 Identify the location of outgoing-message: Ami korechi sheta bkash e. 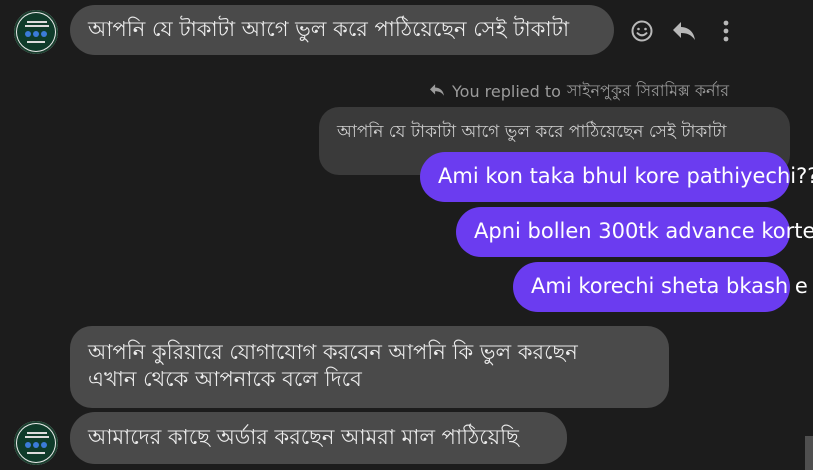
(660, 287).